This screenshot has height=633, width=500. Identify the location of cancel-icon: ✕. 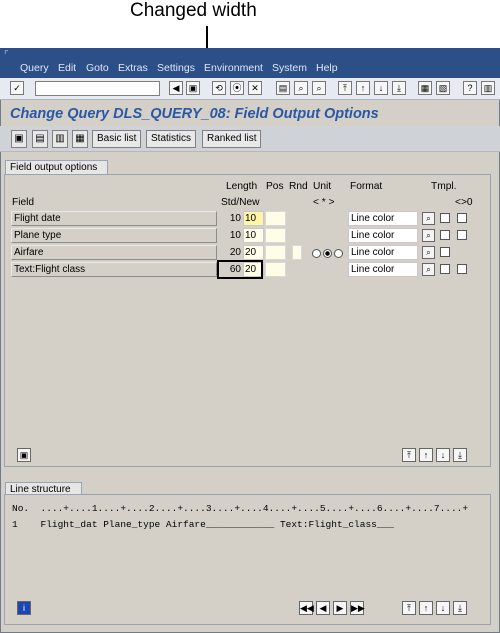
(255, 88).